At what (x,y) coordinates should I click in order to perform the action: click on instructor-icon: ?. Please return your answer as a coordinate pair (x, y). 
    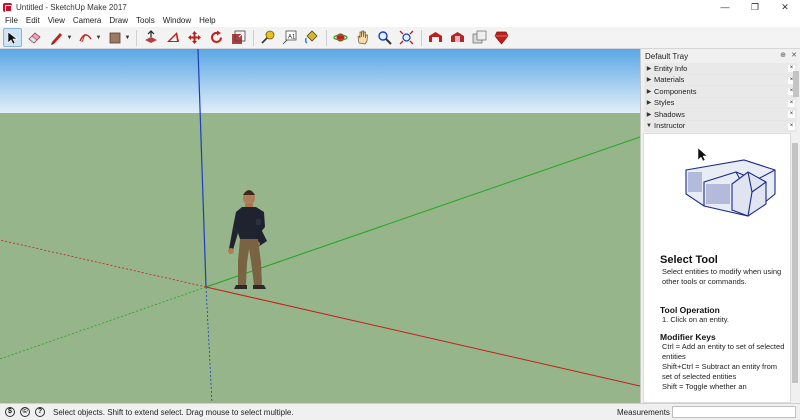
    Looking at the image, I should click on (40, 412).